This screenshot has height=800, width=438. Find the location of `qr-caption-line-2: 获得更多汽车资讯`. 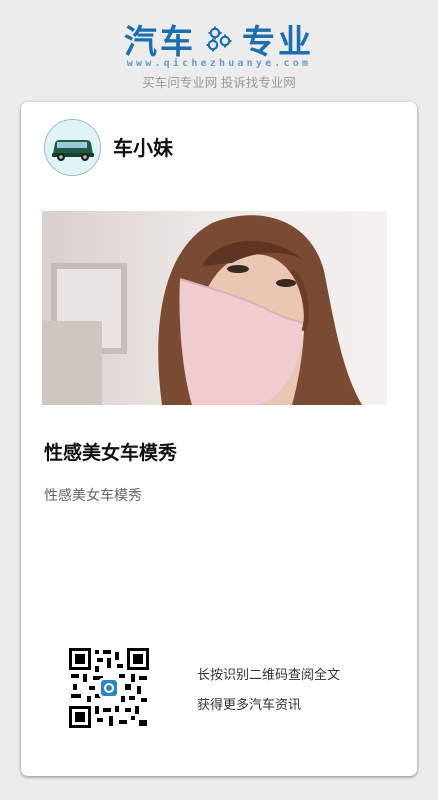

qr-caption-line-2: 获得更多汽车资讯 is located at coordinates (249, 705).